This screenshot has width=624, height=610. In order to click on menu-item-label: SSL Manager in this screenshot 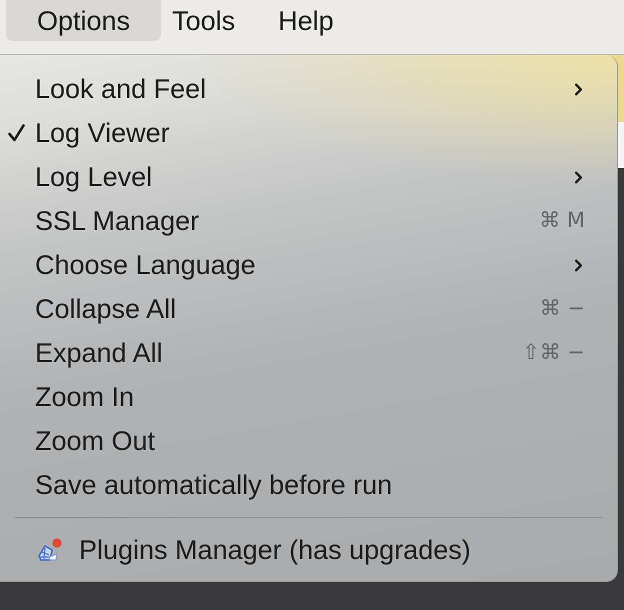, I will do `click(117, 221)`.